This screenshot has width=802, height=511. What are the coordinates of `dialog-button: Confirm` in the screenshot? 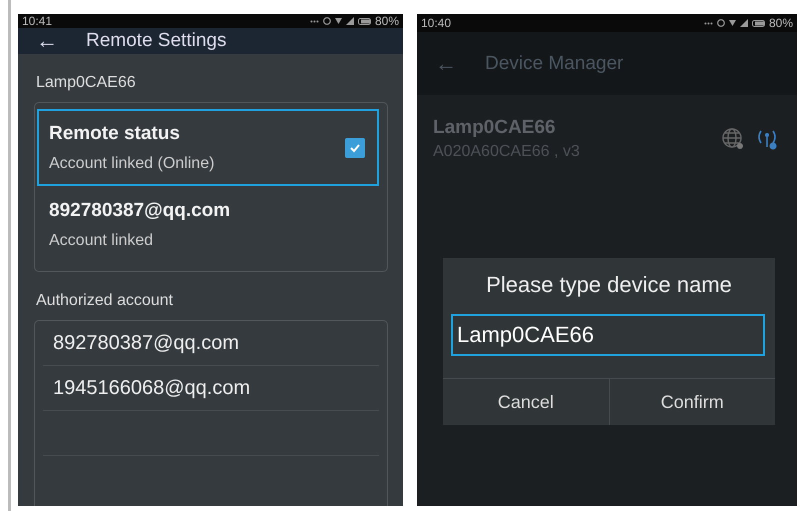 It's located at (691, 402).